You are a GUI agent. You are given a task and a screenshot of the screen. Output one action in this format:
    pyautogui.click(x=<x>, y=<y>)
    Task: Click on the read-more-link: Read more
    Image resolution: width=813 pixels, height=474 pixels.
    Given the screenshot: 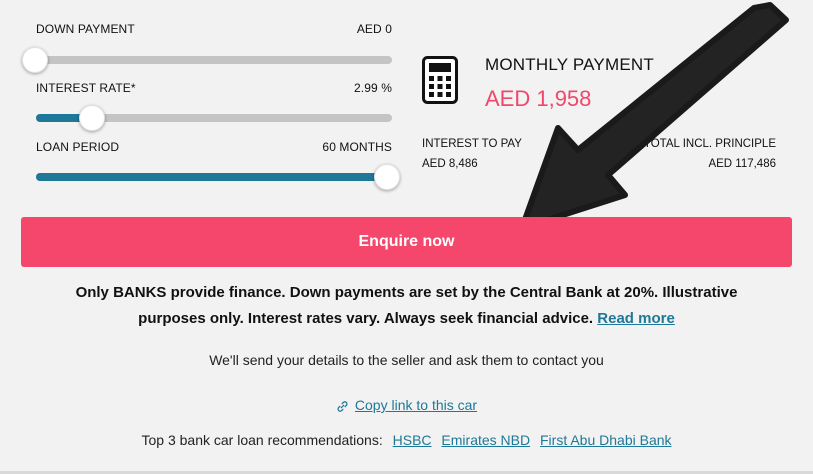 What is the action you would take?
    pyautogui.click(x=636, y=318)
    